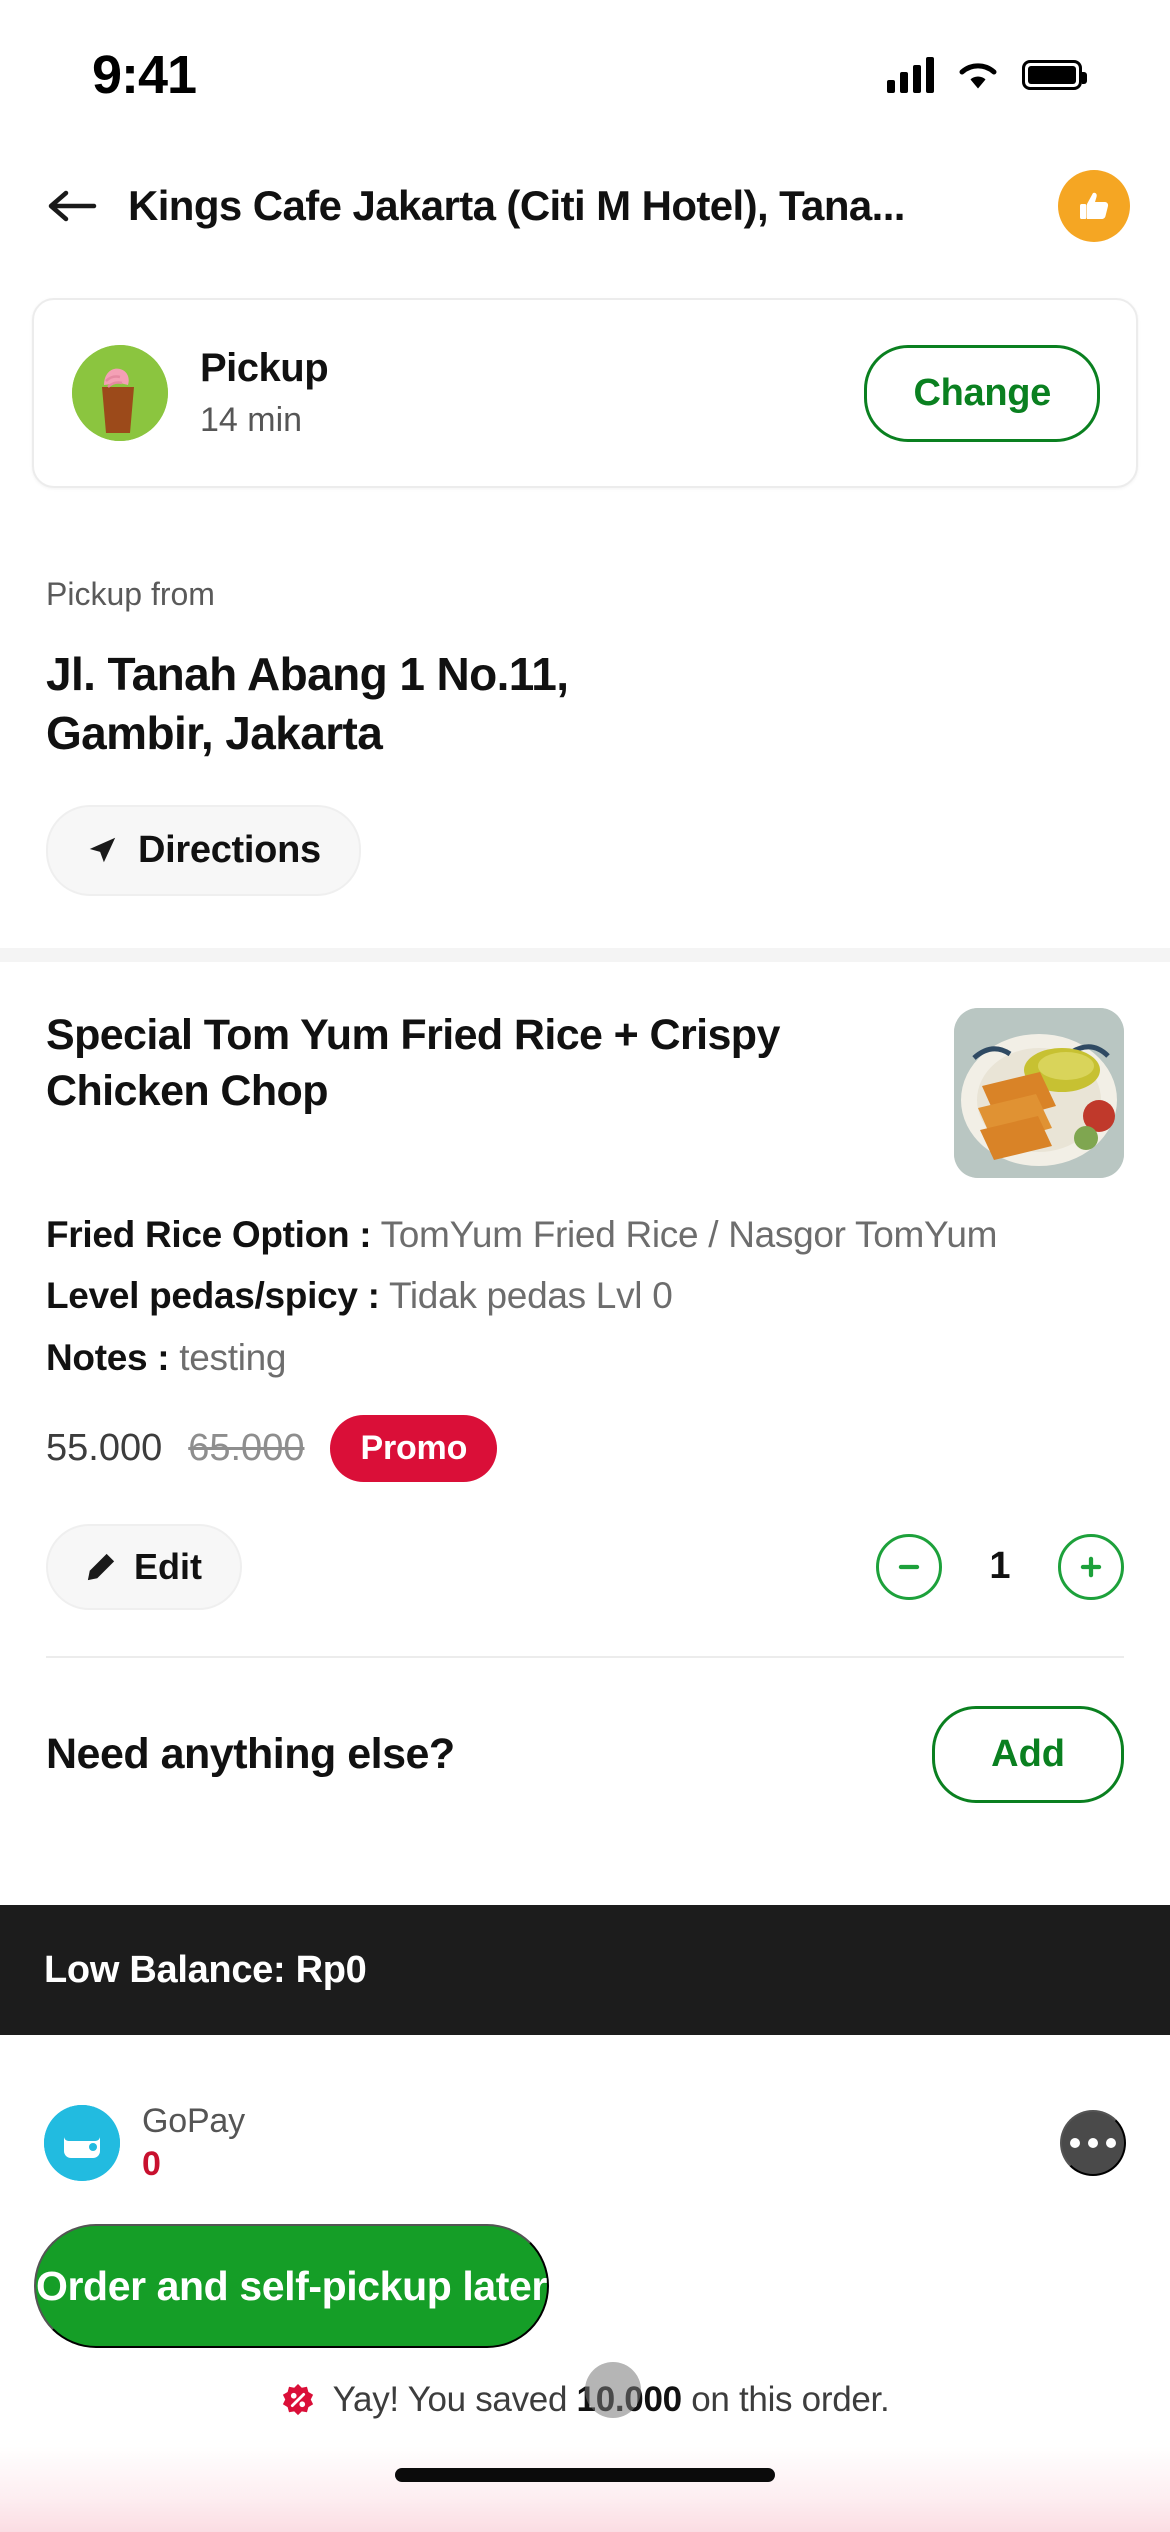 This screenshot has height=2532, width=1170. What do you see at coordinates (982, 393) in the screenshot?
I see `change-button: Change` at bounding box center [982, 393].